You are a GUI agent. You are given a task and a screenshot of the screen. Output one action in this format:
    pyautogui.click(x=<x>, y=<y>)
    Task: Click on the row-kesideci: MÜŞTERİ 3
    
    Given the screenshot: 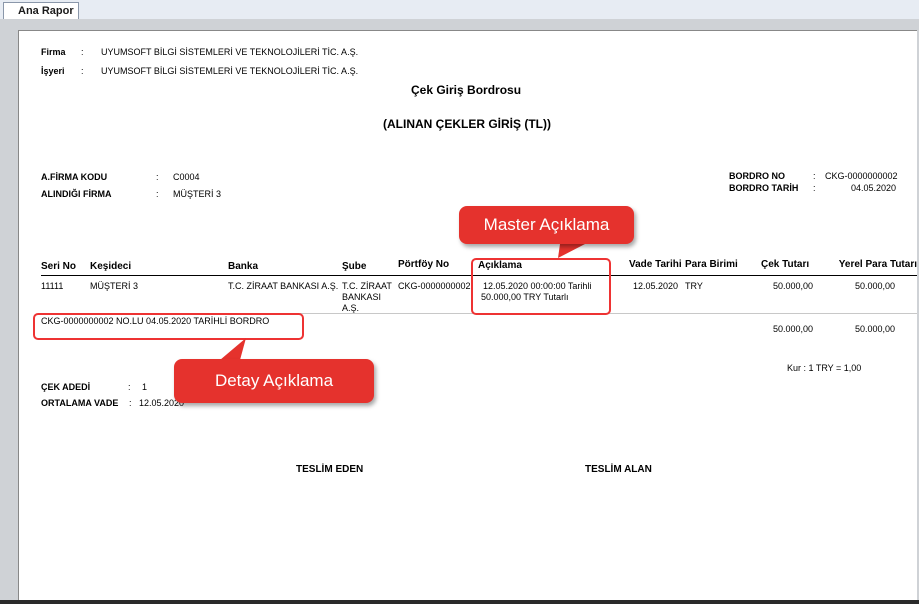 What is the action you would take?
    pyautogui.click(x=114, y=286)
    